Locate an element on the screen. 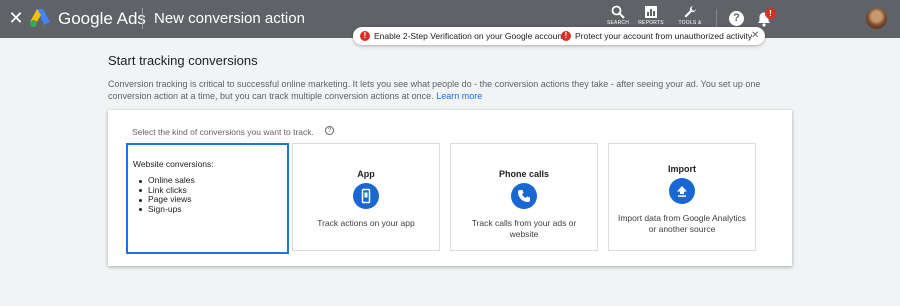  reports-icon is located at coordinates (651, 12).